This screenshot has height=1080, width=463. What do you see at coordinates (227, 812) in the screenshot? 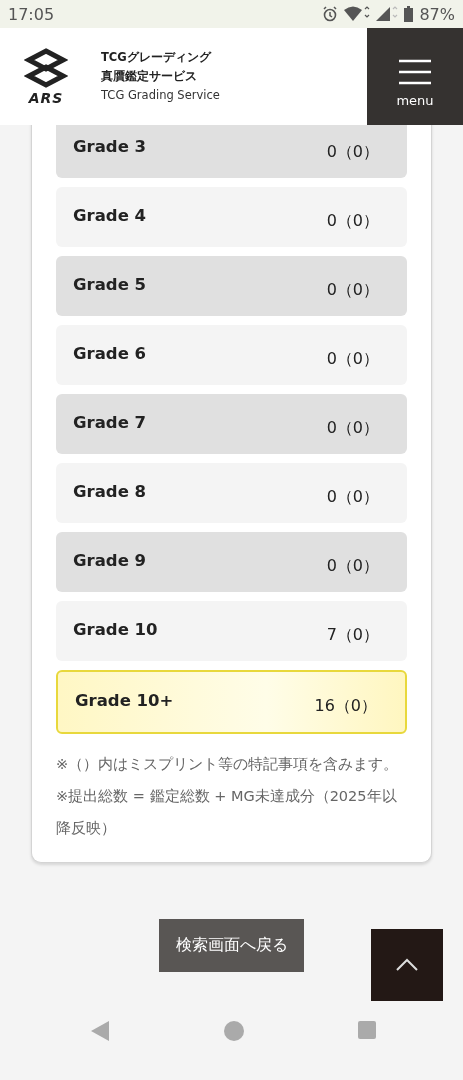
I see `footnote: ※提出総数 = 鑑定総数 + MG未達成分（2025年以降反映）` at bounding box center [227, 812].